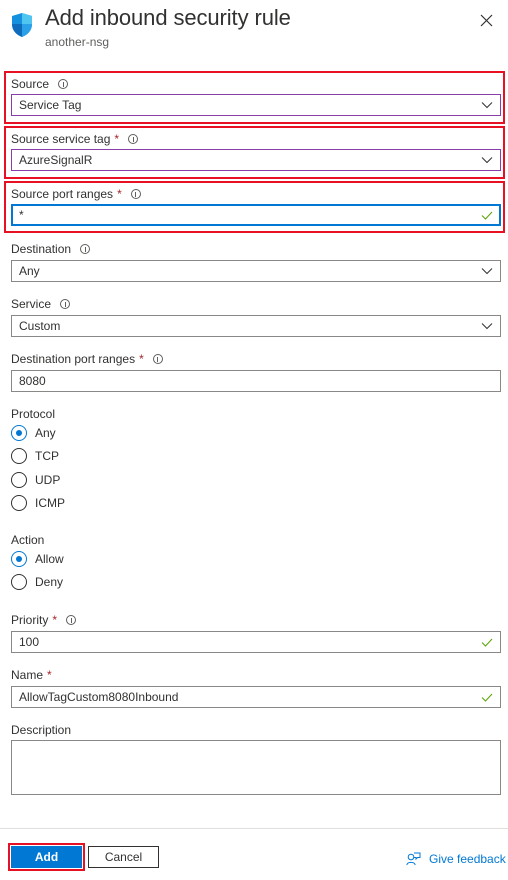  I want to click on service-value: Custom, so click(40, 326).